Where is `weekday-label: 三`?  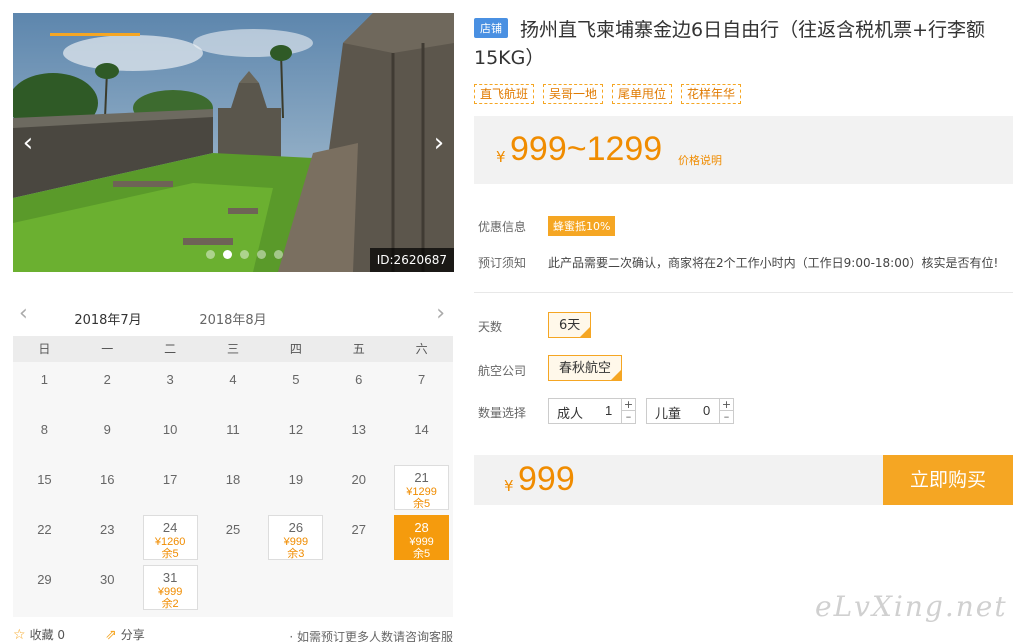
weekday-label: 三 is located at coordinates (232, 349).